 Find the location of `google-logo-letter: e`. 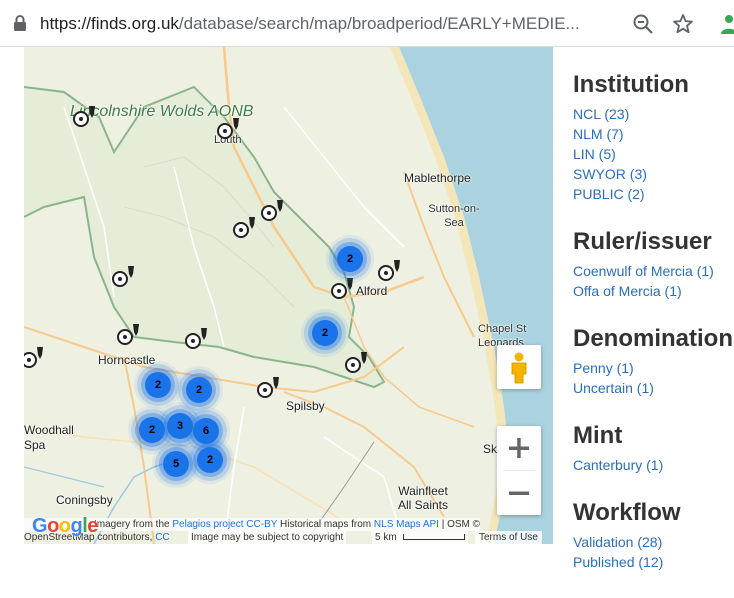

google-logo-letter: e is located at coordinates (92, 526).